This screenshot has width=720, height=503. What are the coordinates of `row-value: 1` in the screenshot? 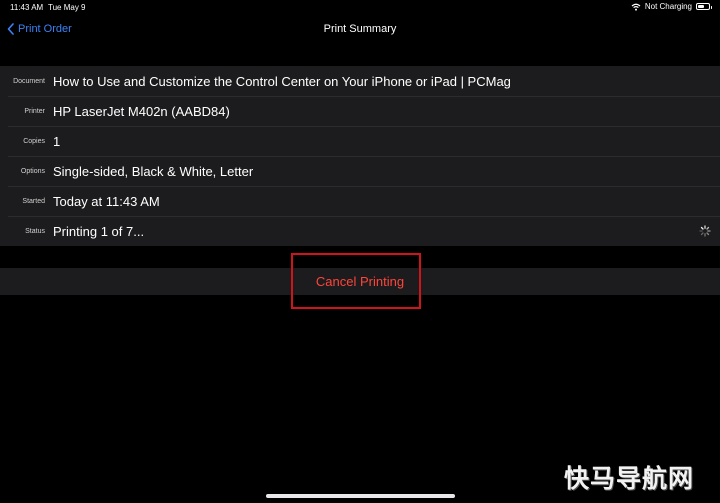 It's located at (57, 141).